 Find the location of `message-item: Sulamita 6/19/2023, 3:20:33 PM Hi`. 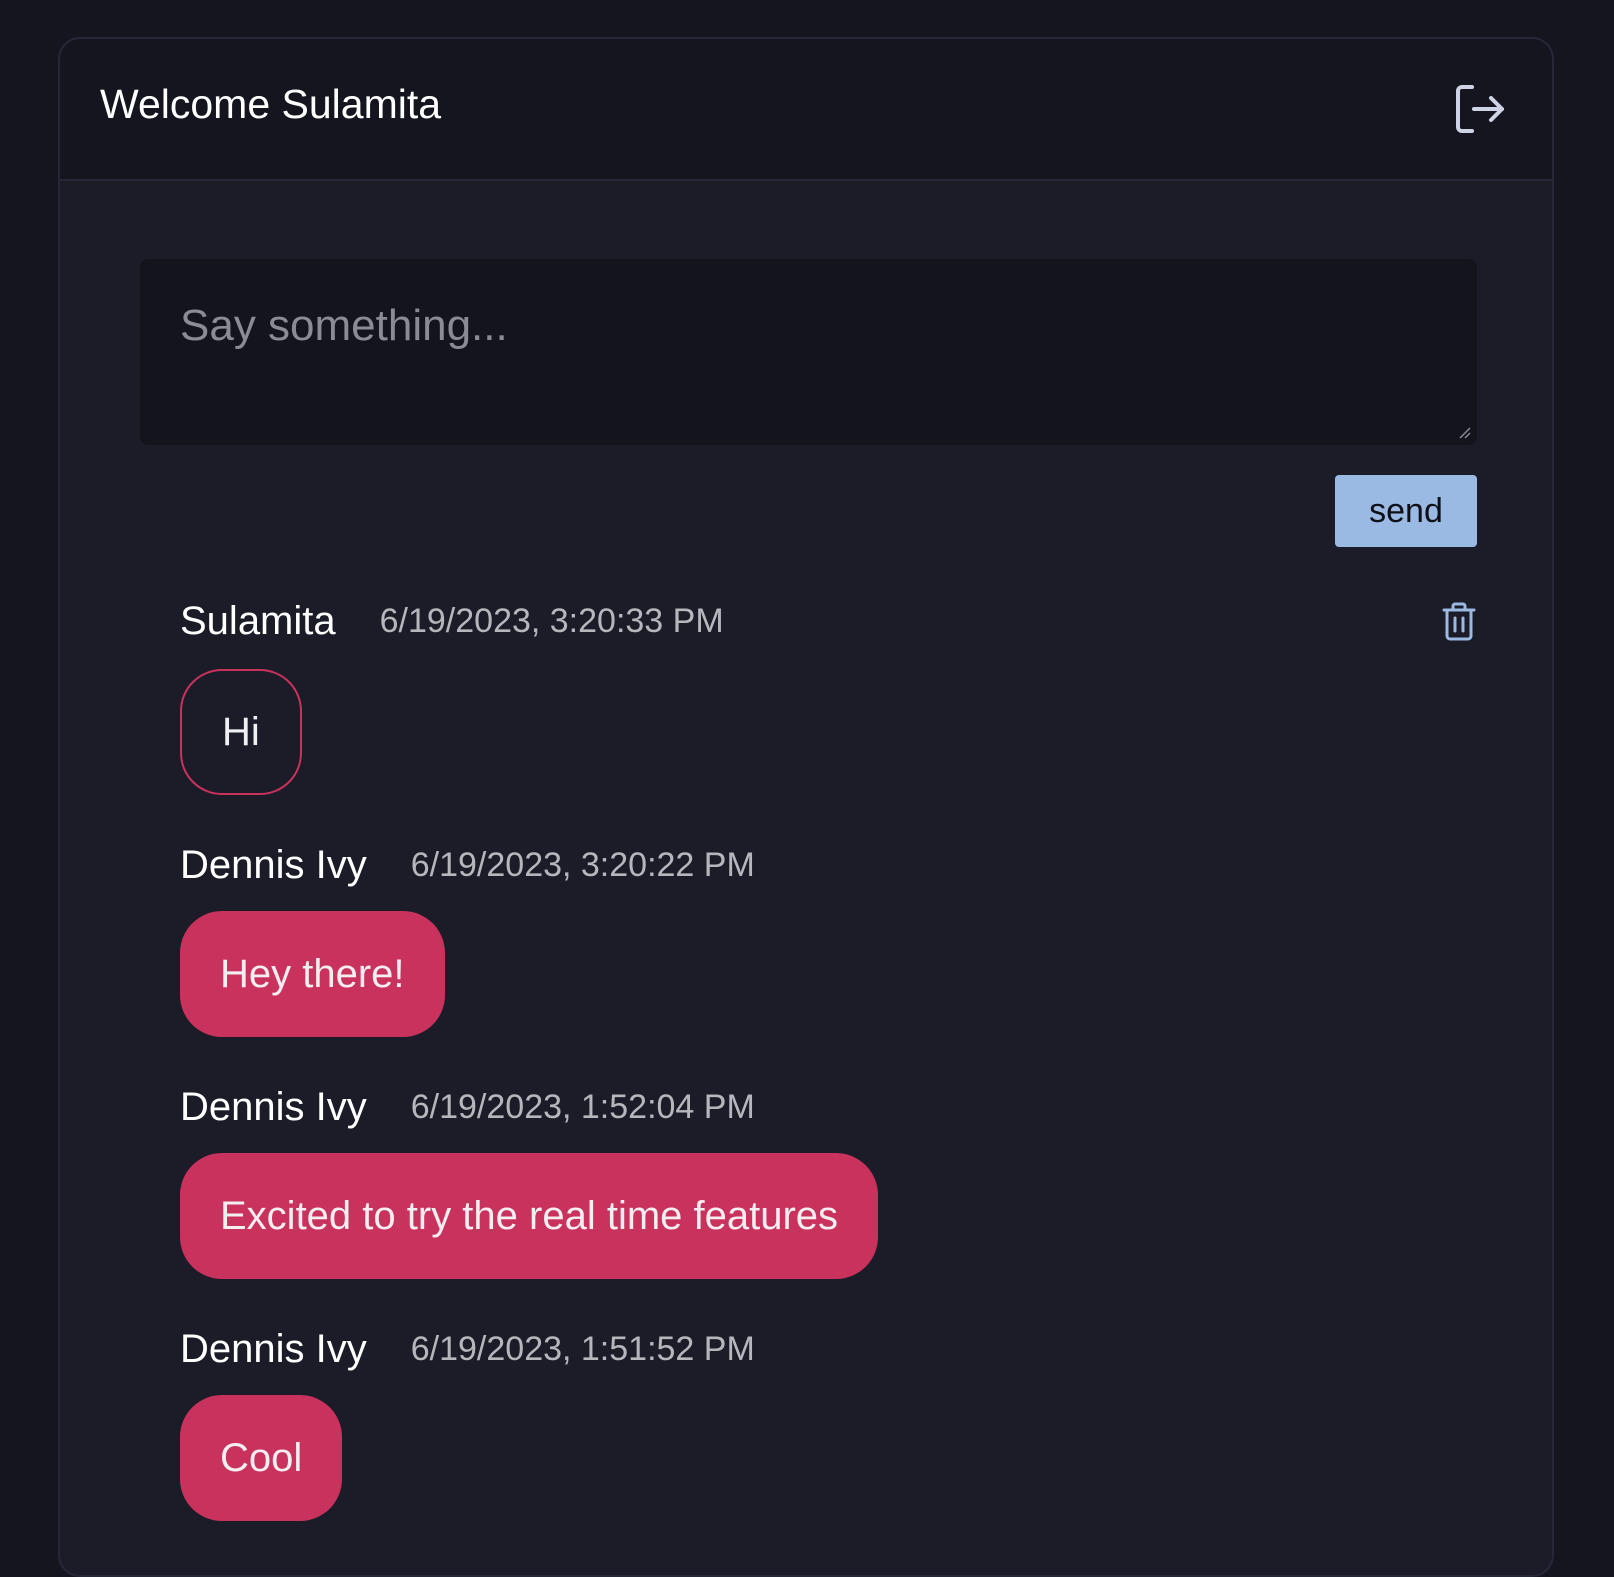

message-item: Sulamita 6/19/2023, 3:20:33 PM Hi is located at coordinates (828, 696).